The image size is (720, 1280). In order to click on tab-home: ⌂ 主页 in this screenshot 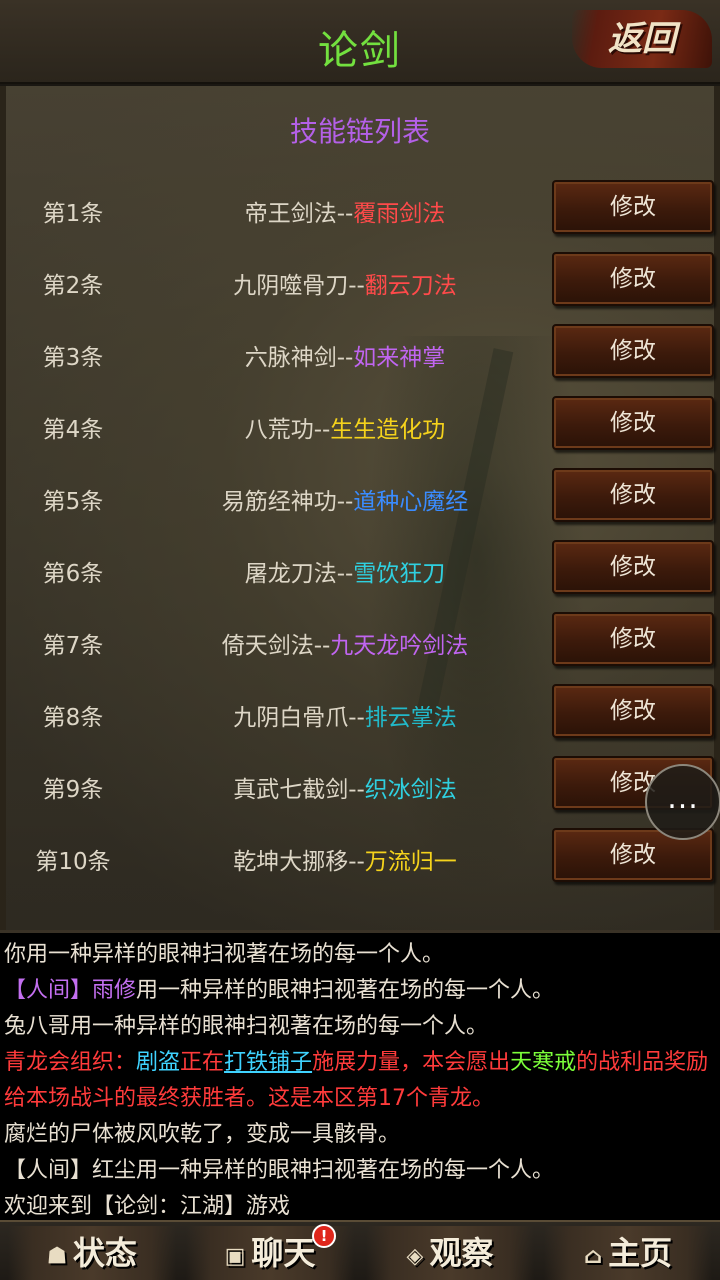, I will do `click(628, 1253)`.